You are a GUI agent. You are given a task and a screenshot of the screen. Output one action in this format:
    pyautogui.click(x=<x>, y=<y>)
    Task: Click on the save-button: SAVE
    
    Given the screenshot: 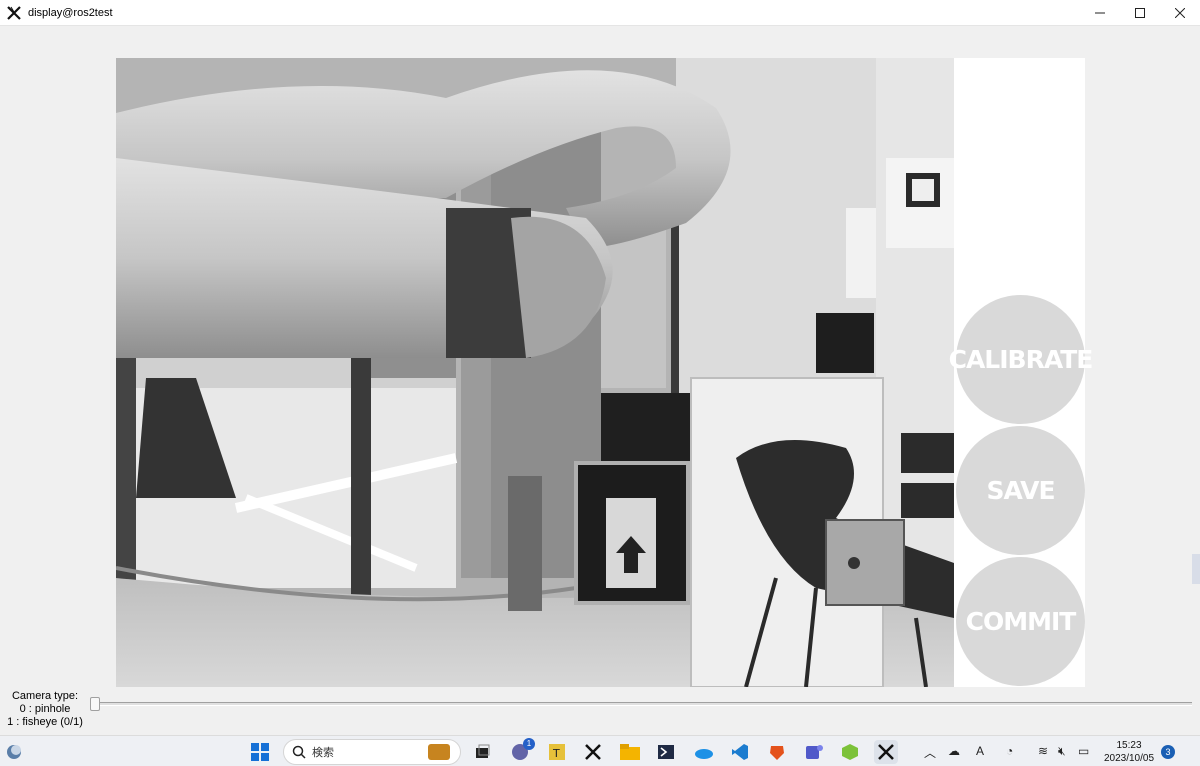 What is the action you would take?
    pyautogui.click(x=1020, y=490)
    